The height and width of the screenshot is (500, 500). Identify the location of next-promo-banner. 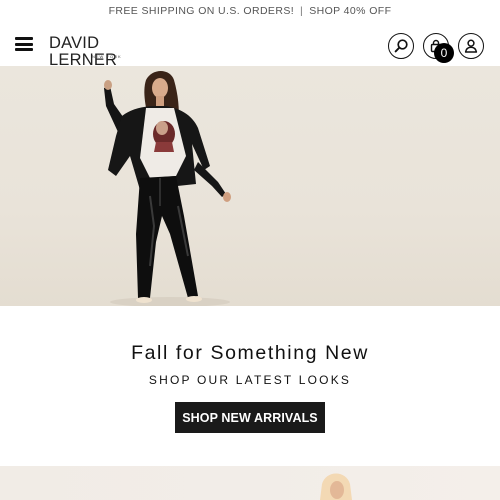
(250, 483).